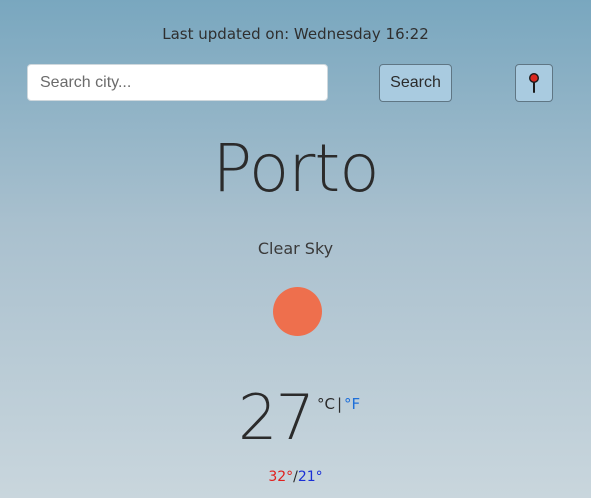 The image size is (591, 498). Describe the element at coordinates (295, 34) in the screenshot. I see `last-updated-text: Last updated on: Wednesday 16:22` at that location.